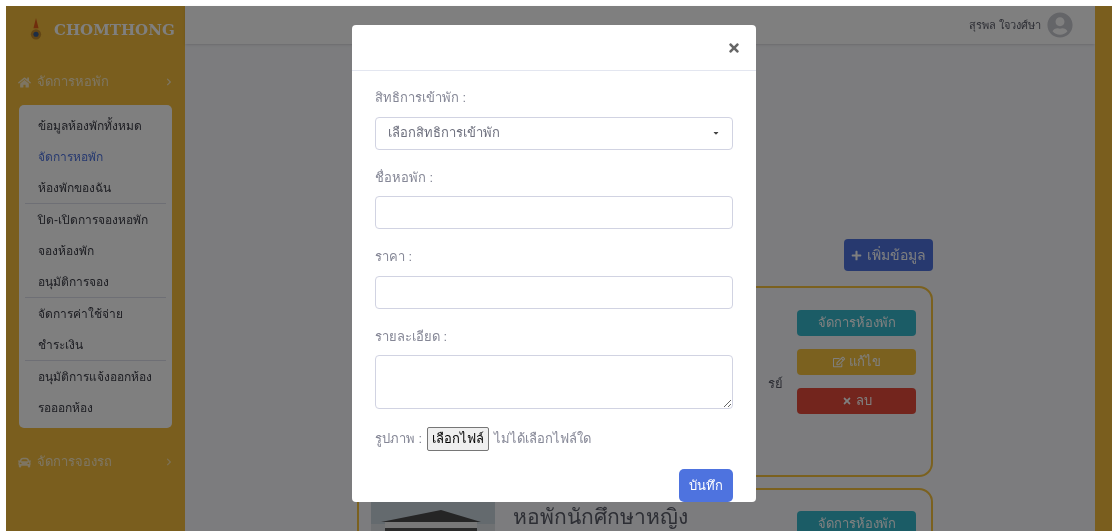 The height and width of the screenshot is (531, 1112). What do you see at coordinates (412, 336) in the screenshot?
I see `field-label: รายละเอียด :` at bounding box center [412, 336].